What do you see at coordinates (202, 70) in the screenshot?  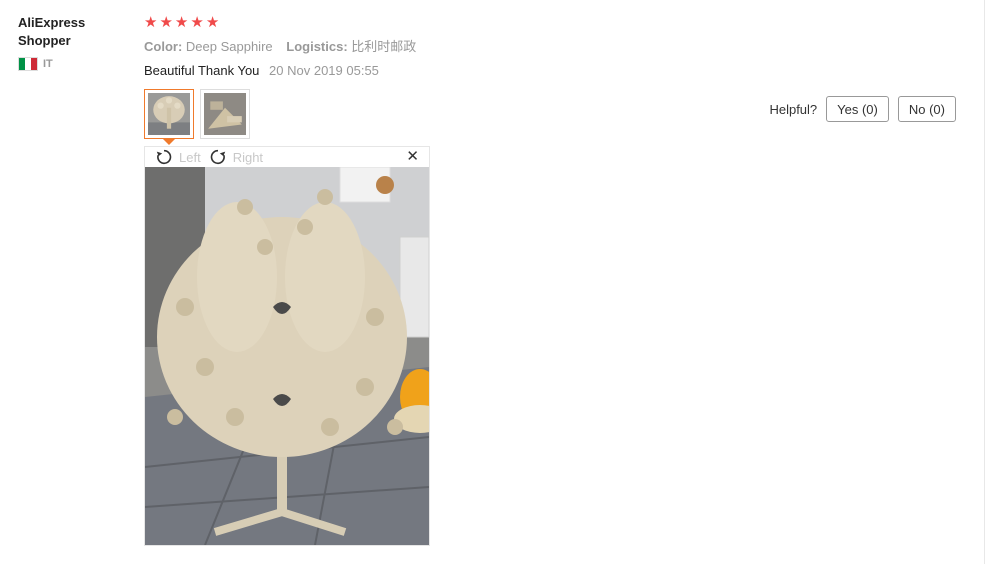 I see `review-text: Beautiful Thank You` at bounding box center [202, 70].